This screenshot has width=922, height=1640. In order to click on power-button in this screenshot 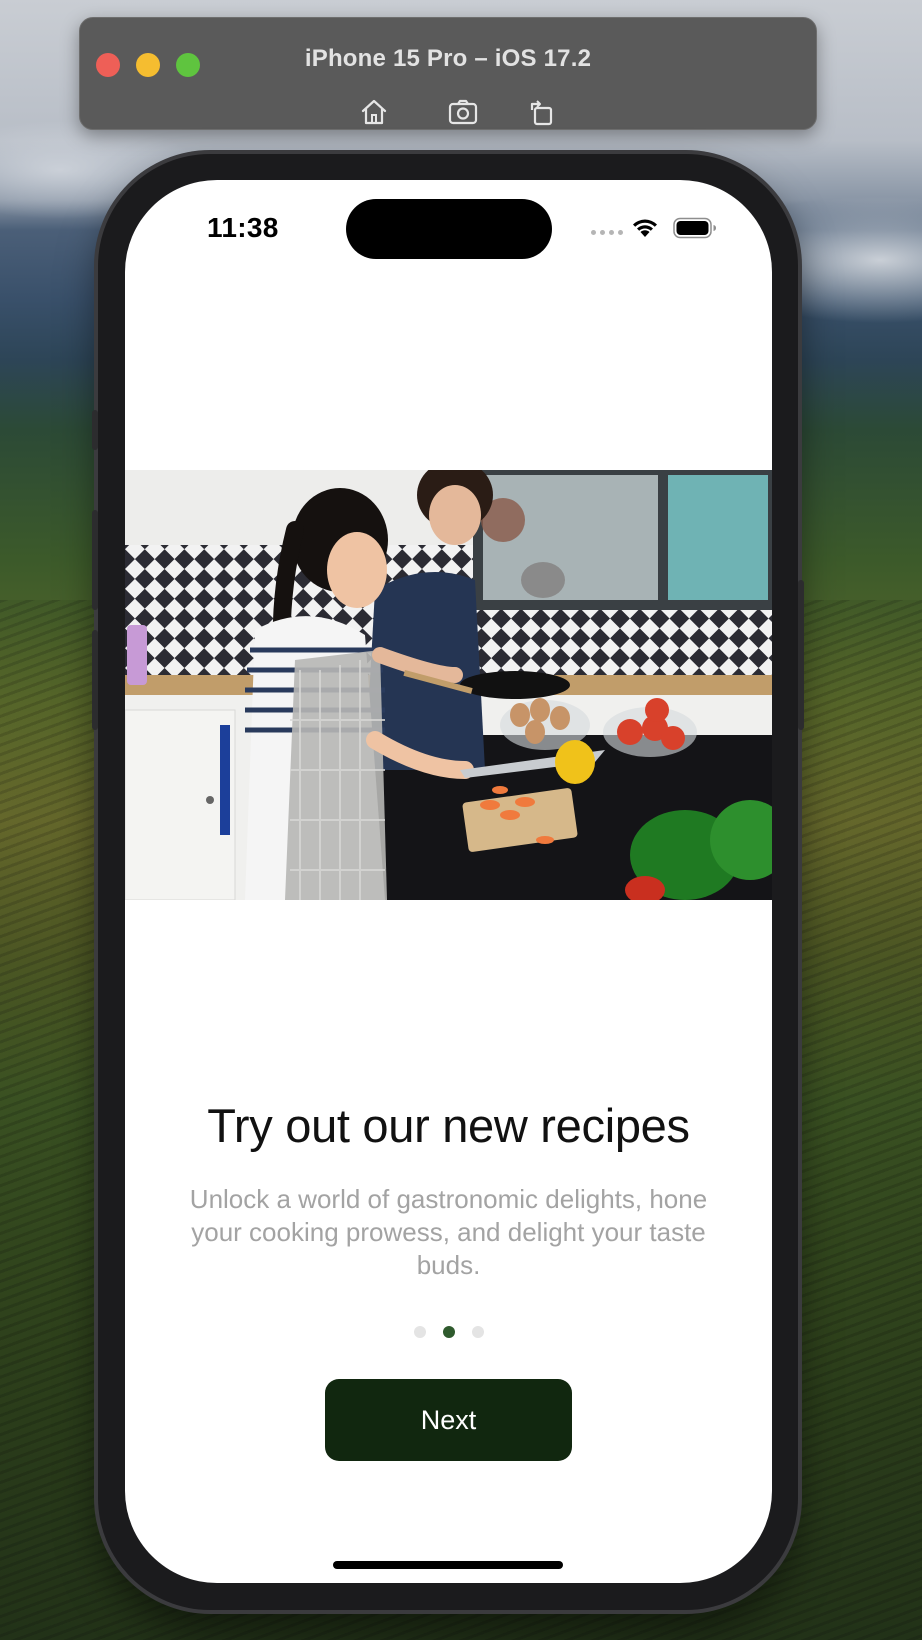, I will do `click(801, 655)`.